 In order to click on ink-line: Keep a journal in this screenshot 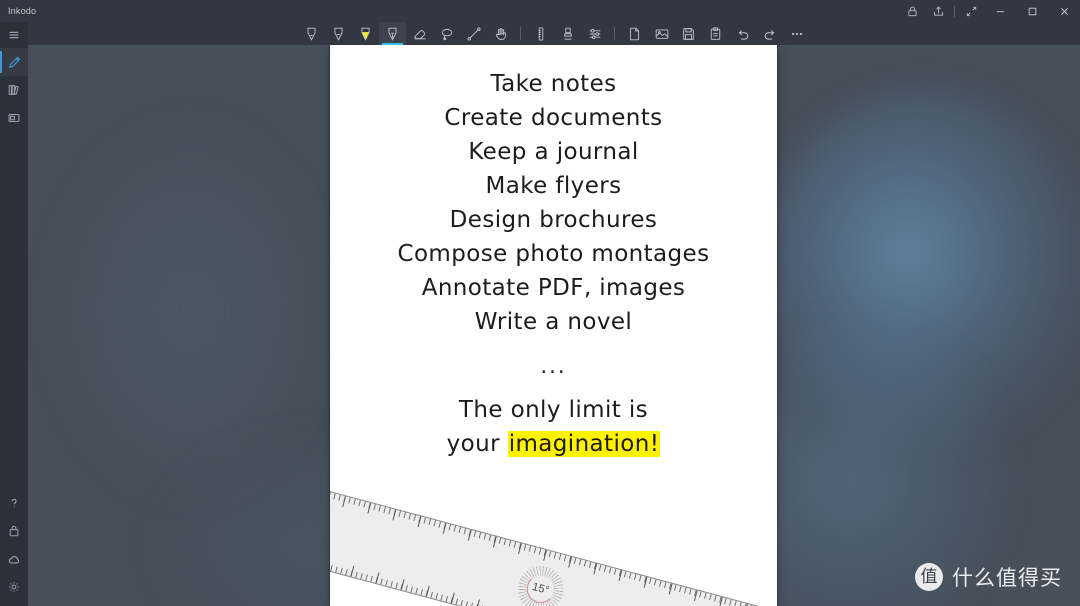, I will do `click(553, 152)`.